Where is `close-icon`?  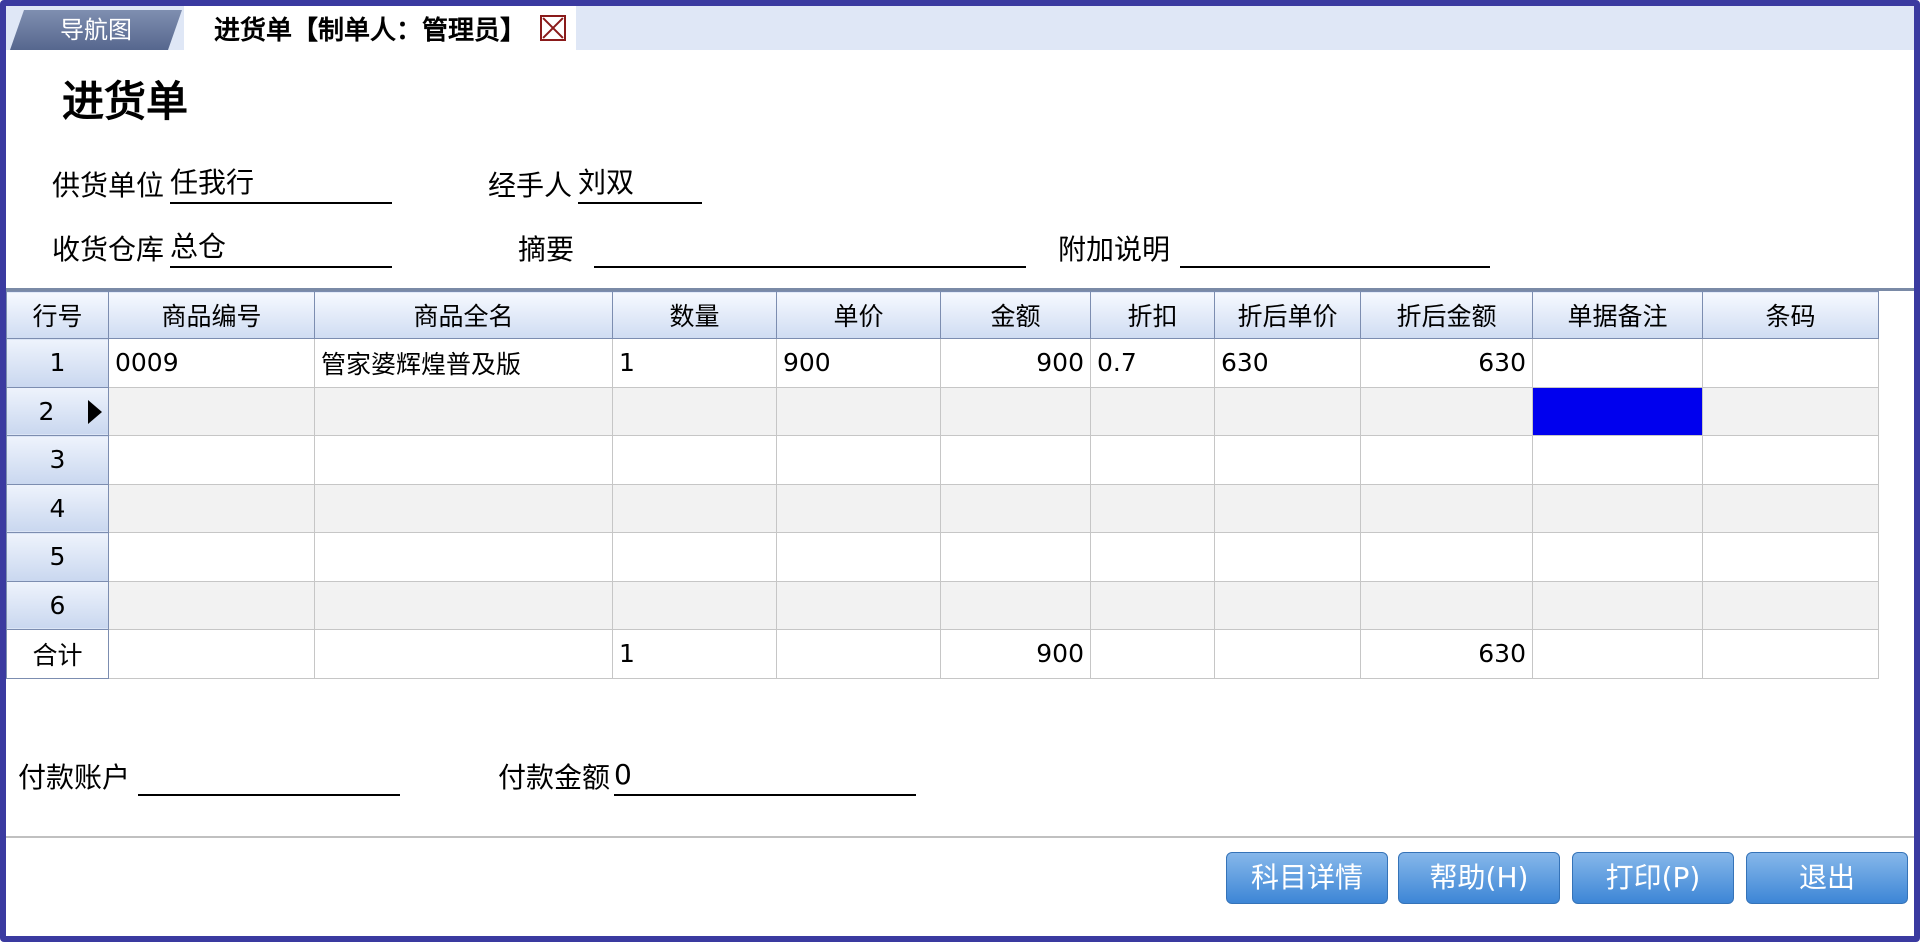 close-icon is located at coordinates (553, 28).